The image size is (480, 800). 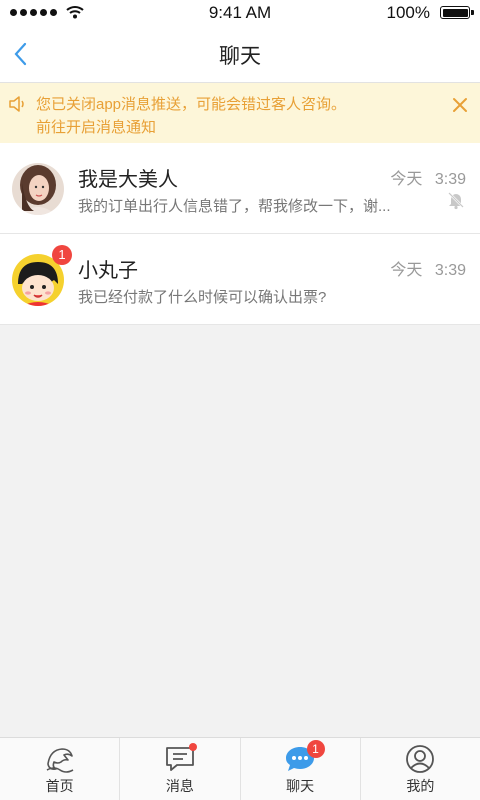 I want to click on tab-label: 消息, so click(x=179, y=786).